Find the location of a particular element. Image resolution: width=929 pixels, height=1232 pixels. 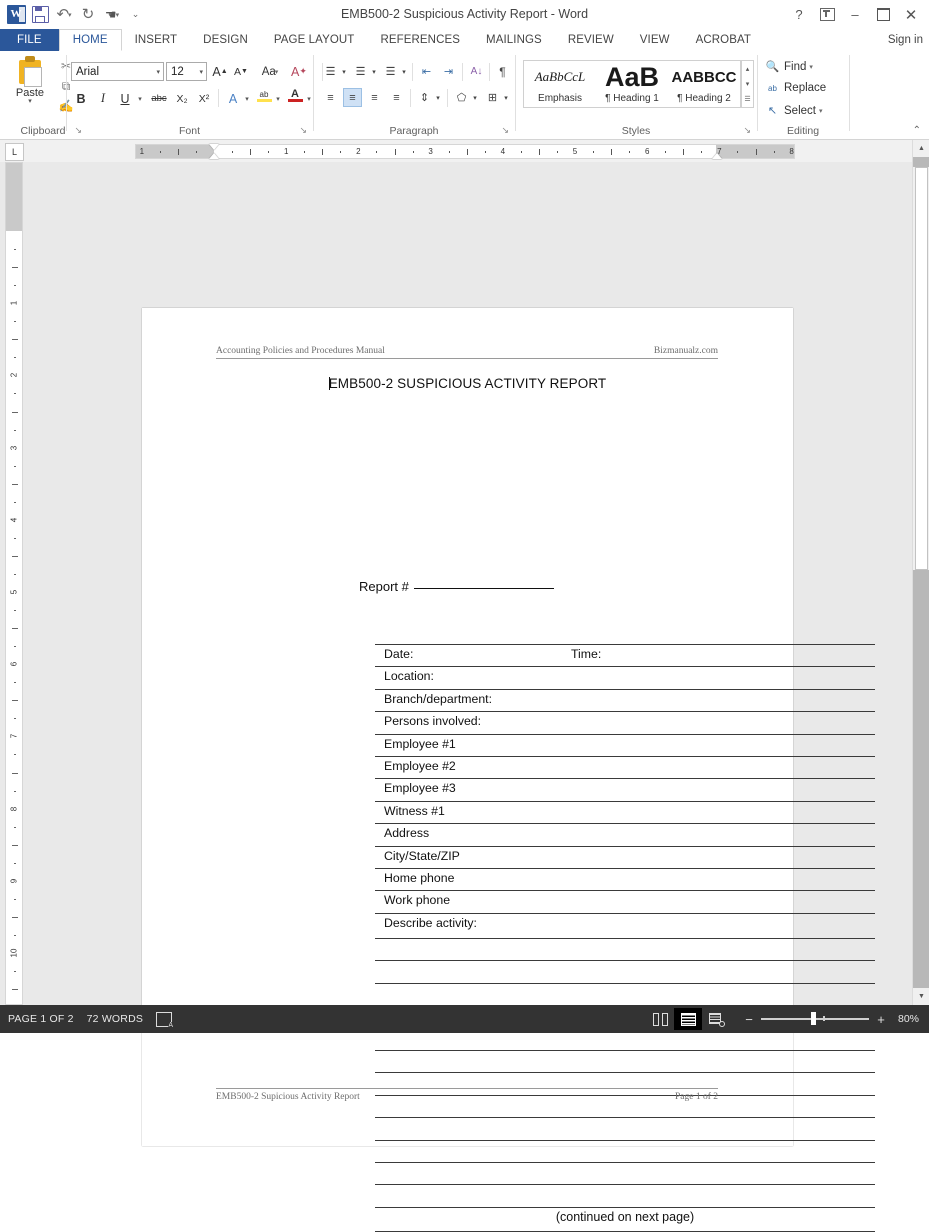

first-line-indent-marker is located at coordinates (214, 147).